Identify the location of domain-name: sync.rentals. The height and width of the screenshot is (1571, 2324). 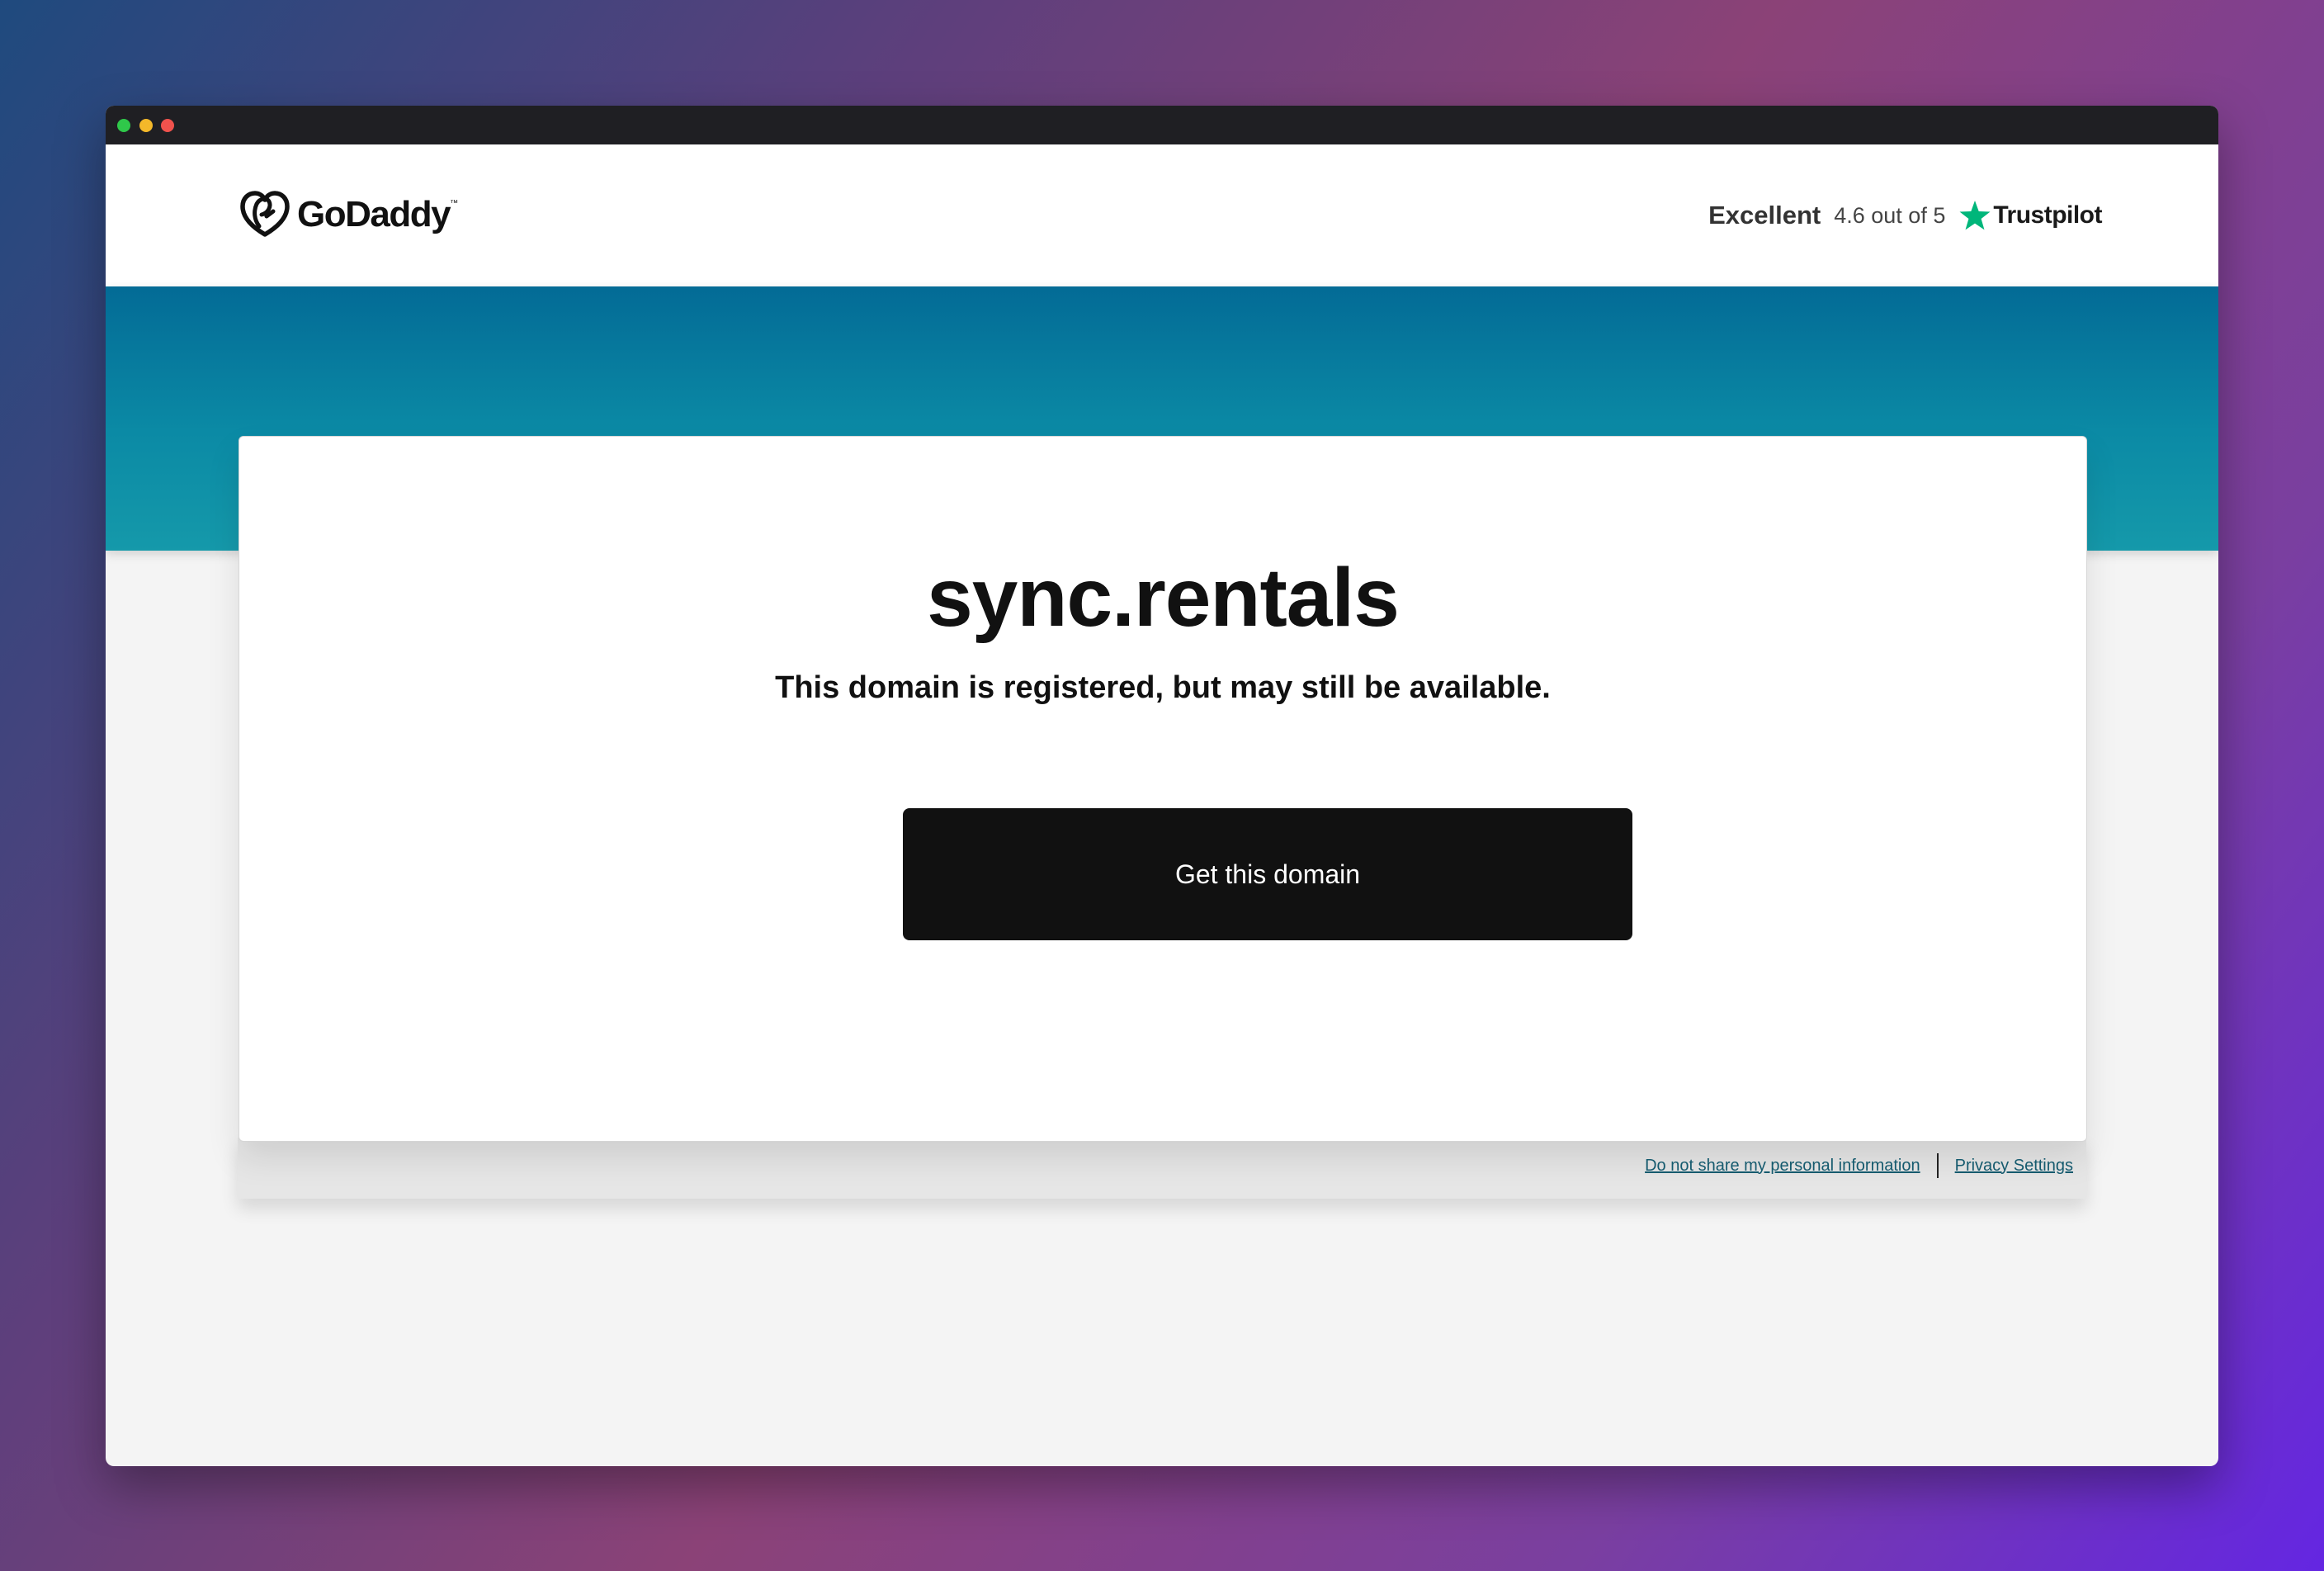
(1163, 597).